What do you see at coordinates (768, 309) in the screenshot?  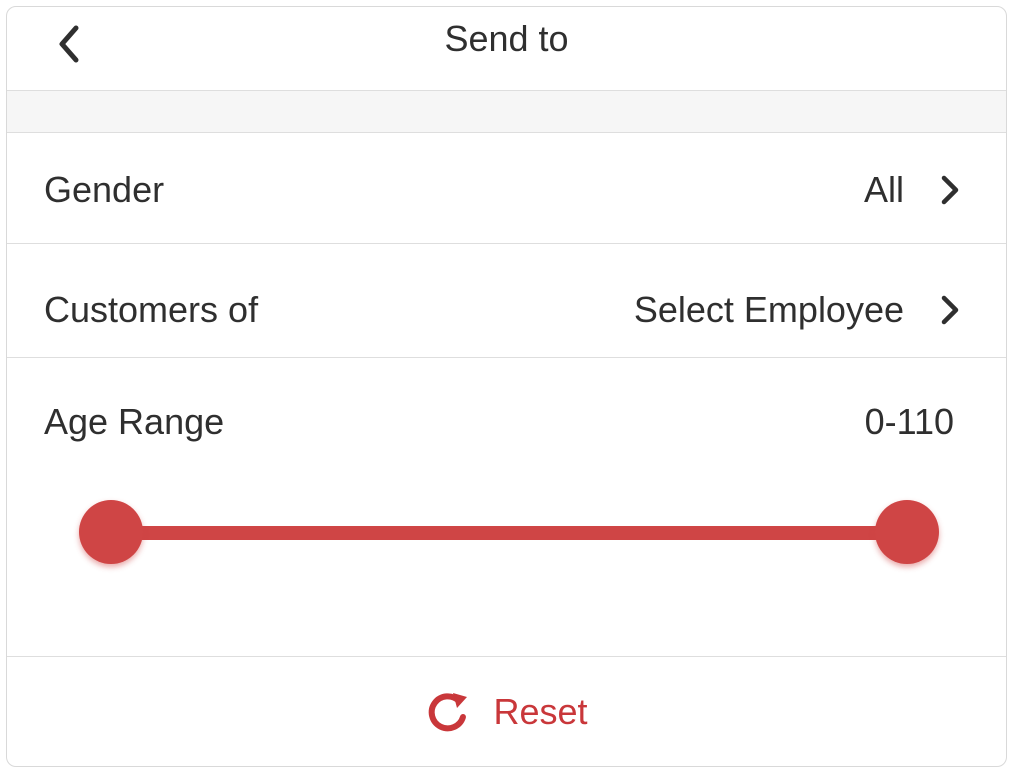 I see `employee-value: Select Employee` at bounding box center [768, 309].